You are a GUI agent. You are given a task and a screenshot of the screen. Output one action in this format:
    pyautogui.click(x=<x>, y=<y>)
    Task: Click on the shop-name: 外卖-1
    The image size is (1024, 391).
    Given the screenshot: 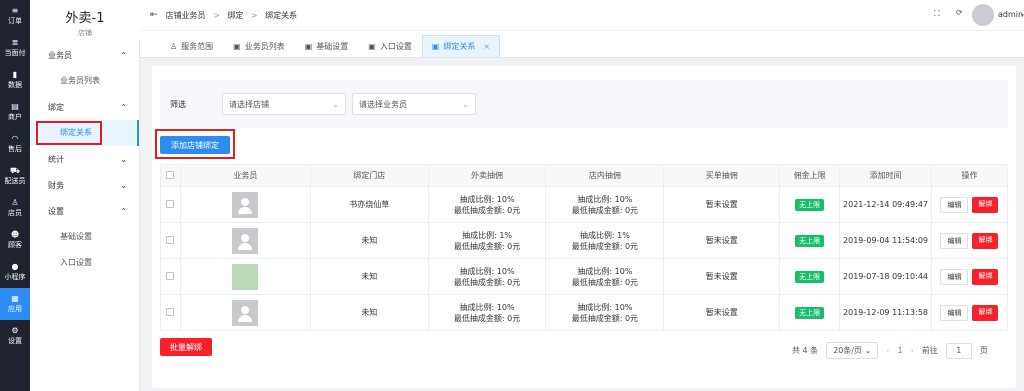 What is the action you would take?
    pyautogui.click(x=85, y=18)
    